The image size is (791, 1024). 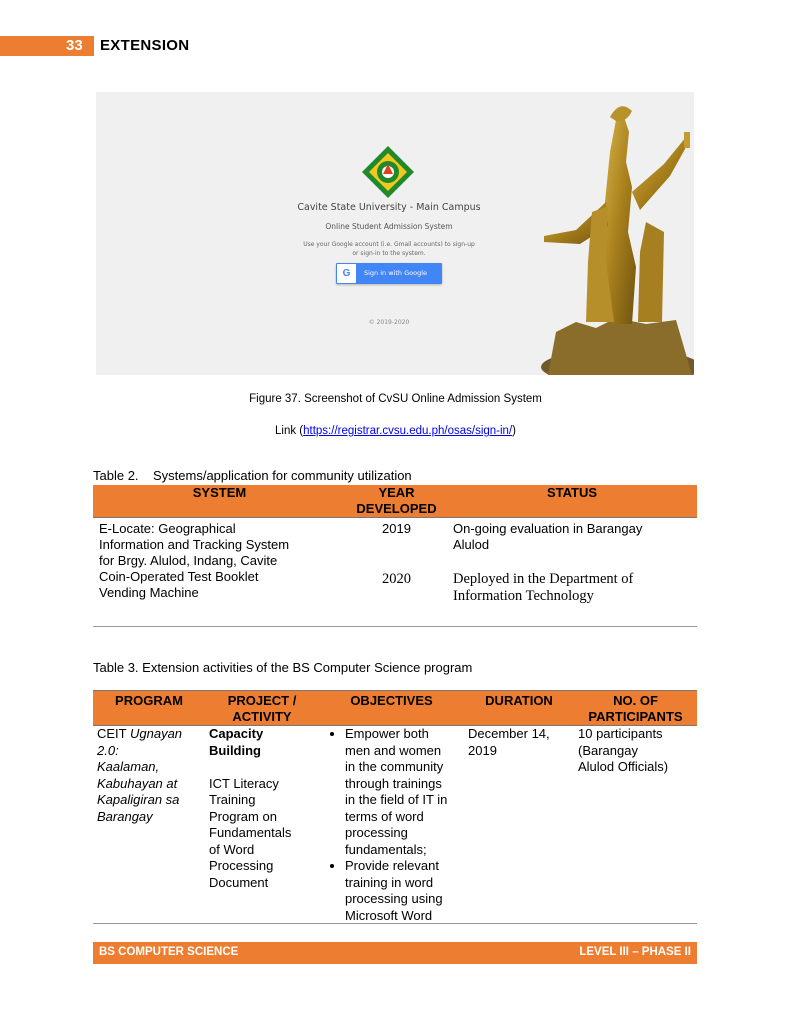 I want to click on system-line: Vending Machine, so click(x=149, y=592).